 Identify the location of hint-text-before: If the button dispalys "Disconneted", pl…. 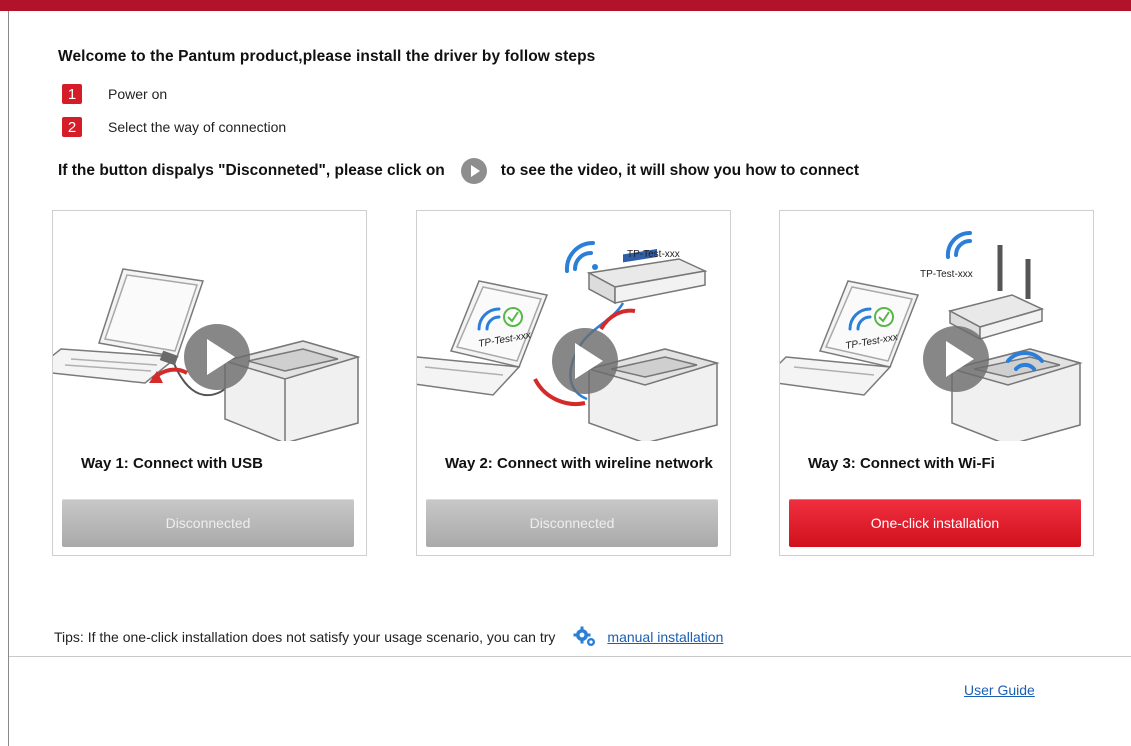
(251, 170).